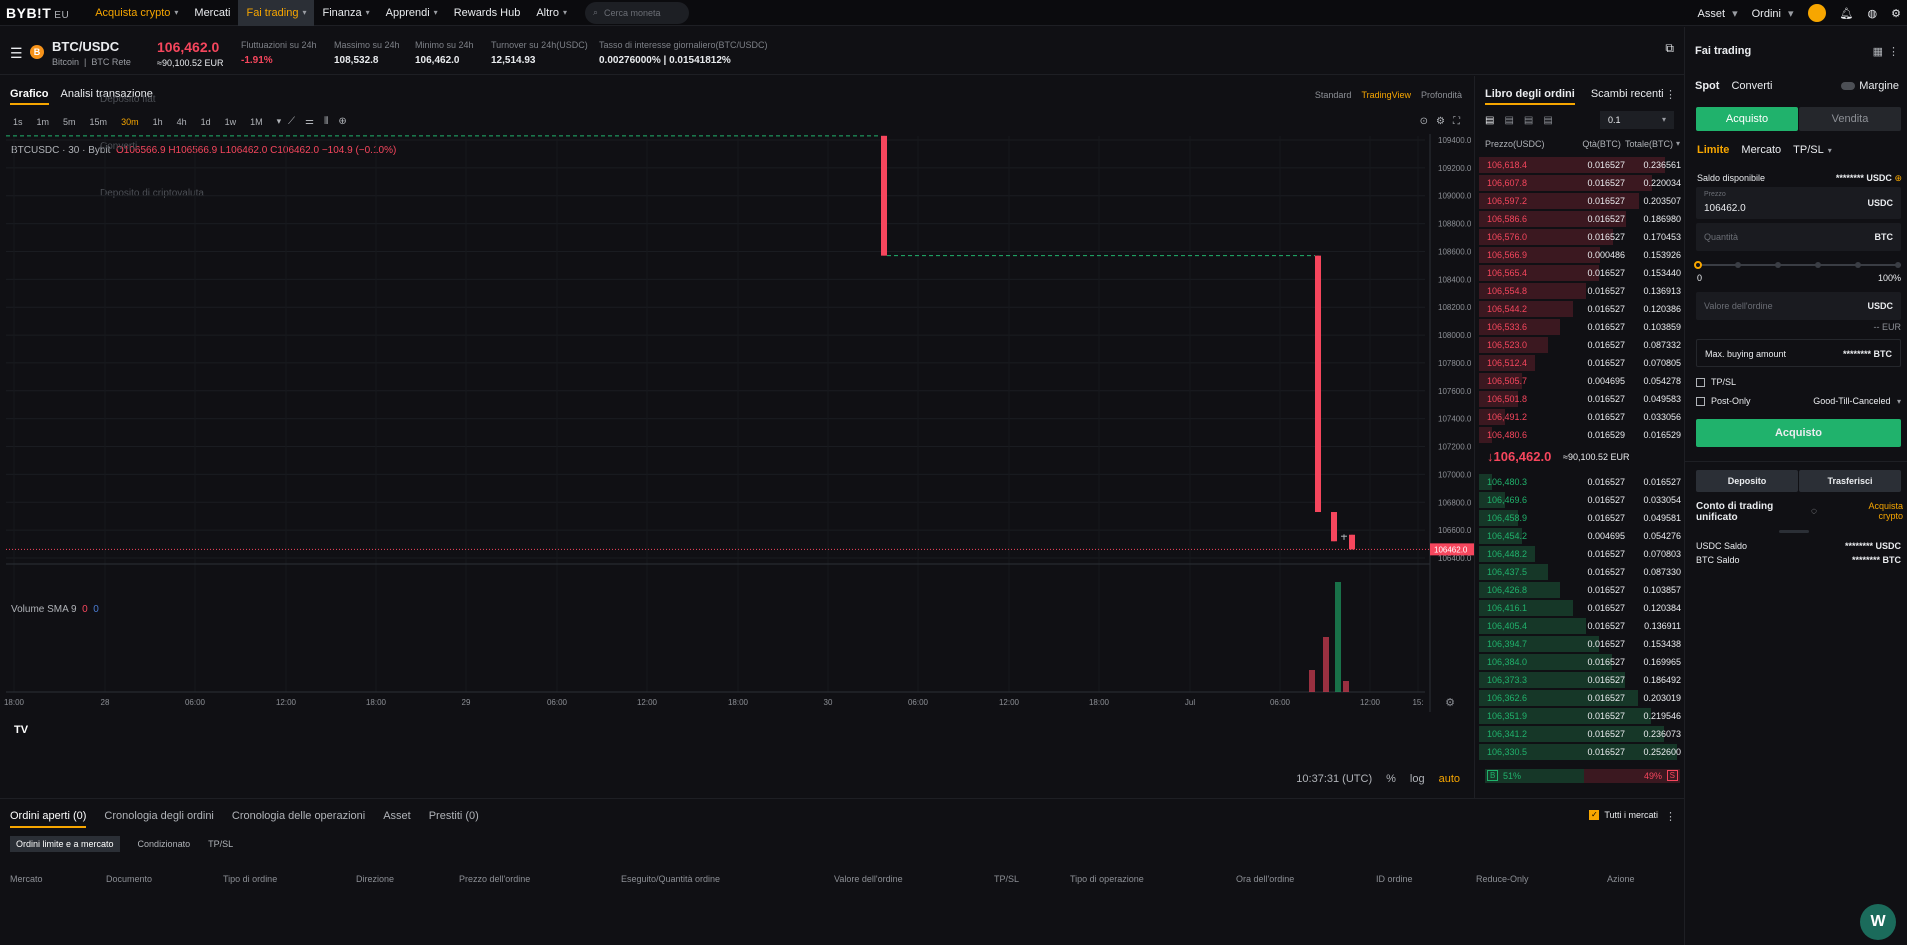 This screenshot has height=945, width=1907. Describe the element at coordinates (1417, 779) in the screenshot. I see `log-scale-toggle: log` at that location.